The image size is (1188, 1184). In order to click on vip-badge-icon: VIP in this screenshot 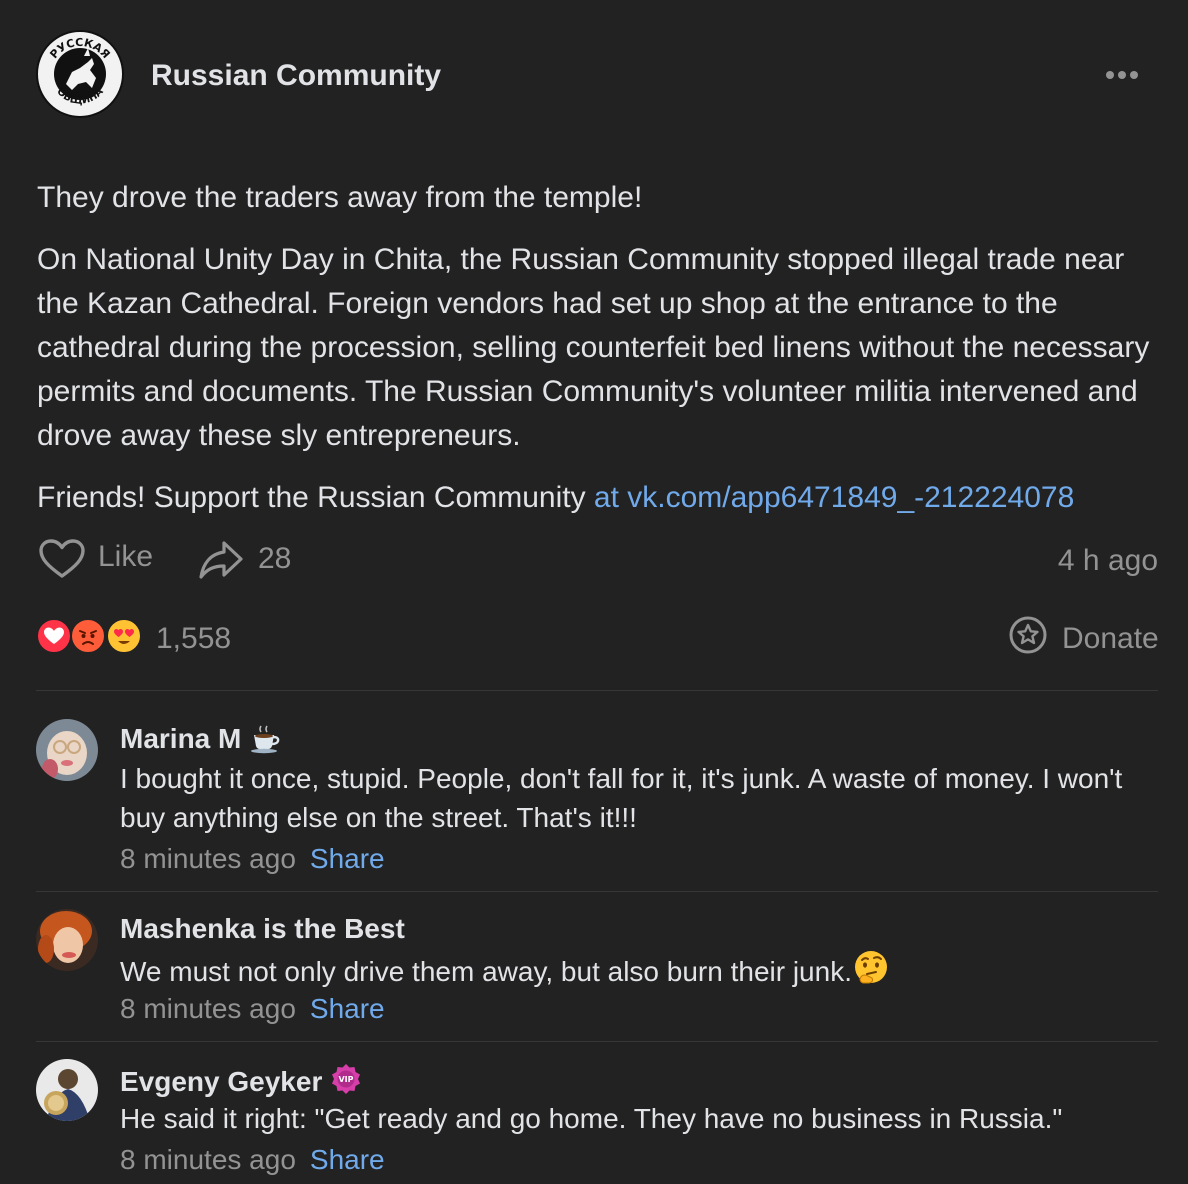, I will do `click(346, 1079)`.